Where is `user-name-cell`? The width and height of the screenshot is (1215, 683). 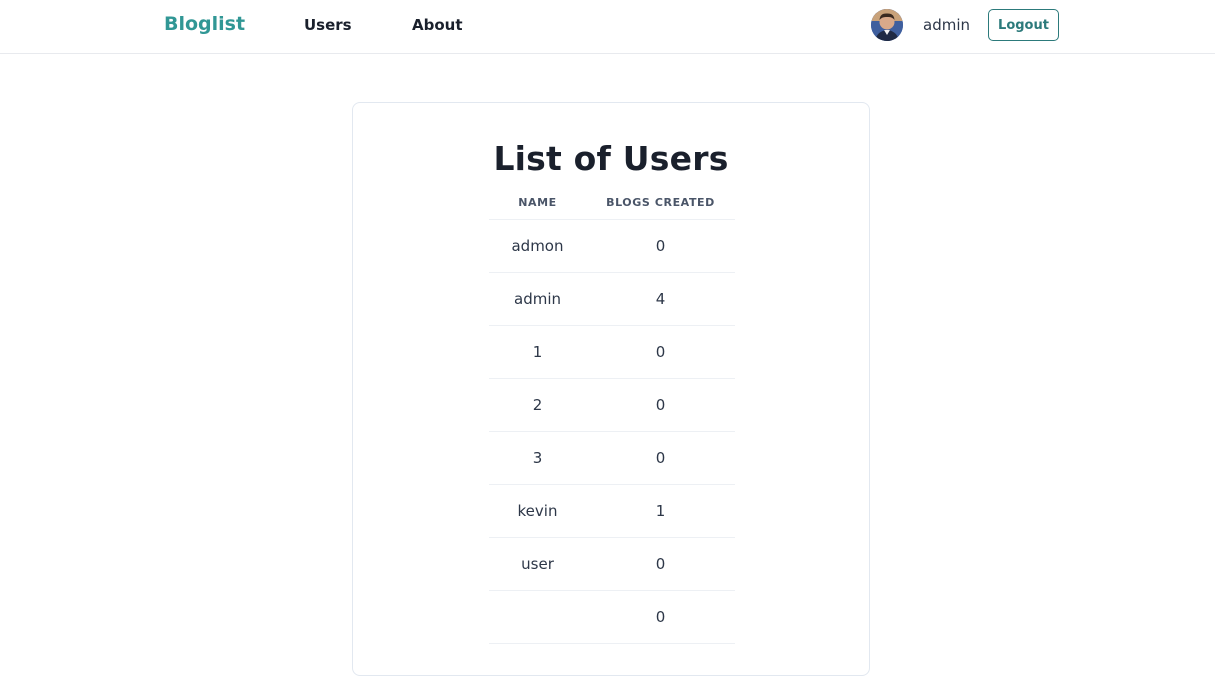 user-name-cell is located at coordinates (537, 617).